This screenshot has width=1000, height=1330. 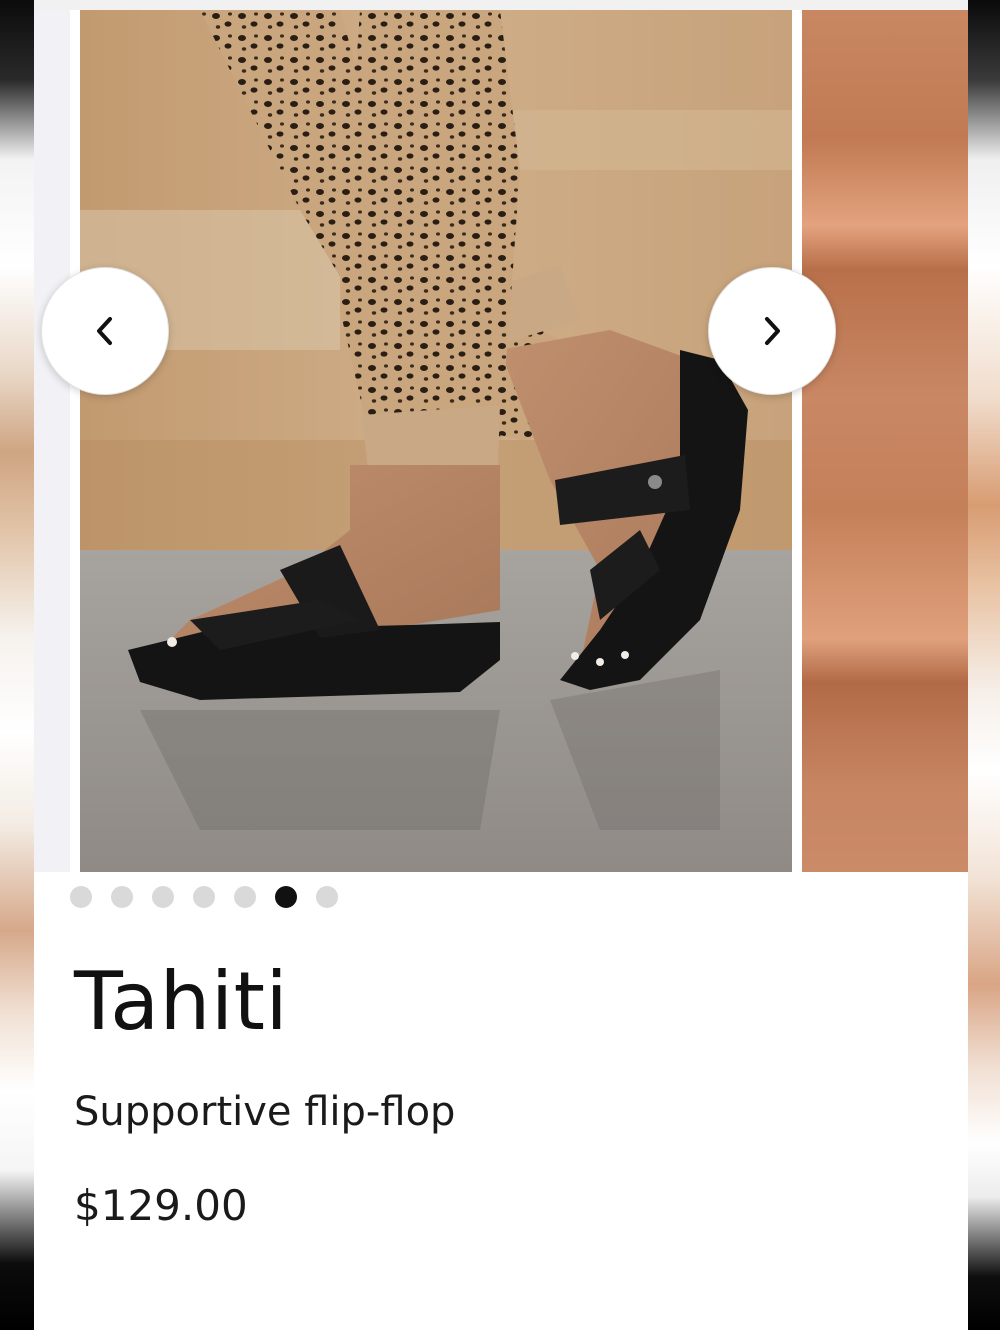 I want to click on carousel-prev-button, so click(x=105, y=331).